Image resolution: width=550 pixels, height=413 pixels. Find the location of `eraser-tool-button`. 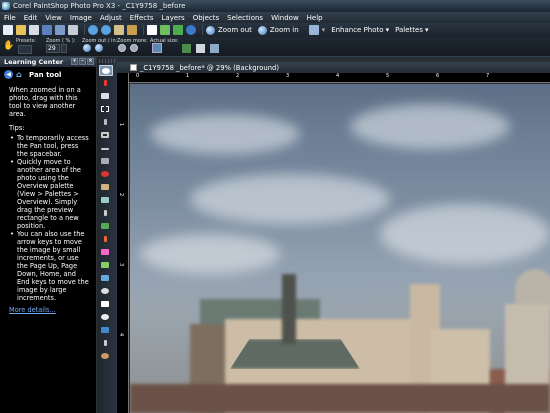

eraser-tool-button is located at coordinates (106, 252).